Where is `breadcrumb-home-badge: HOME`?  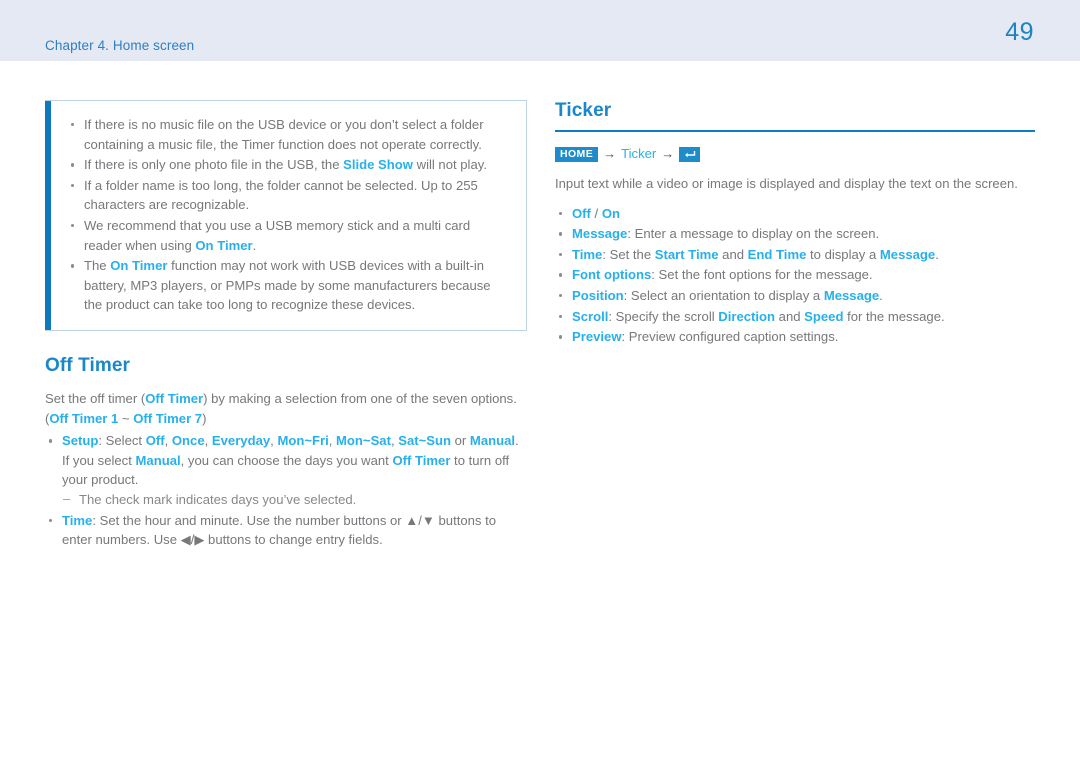
breadcrumb-home-badge: HOME is located at coordinates (577, 154).